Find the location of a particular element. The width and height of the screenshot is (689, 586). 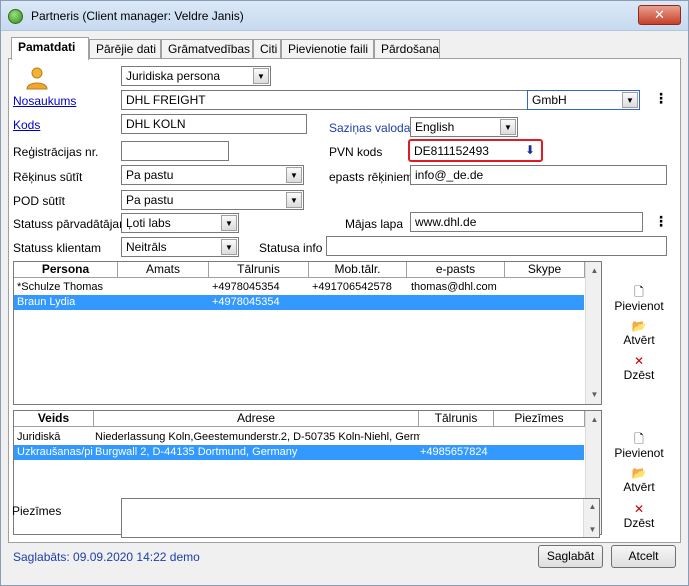

add-person-label: Pievienot is located at coordinates (639, 306).